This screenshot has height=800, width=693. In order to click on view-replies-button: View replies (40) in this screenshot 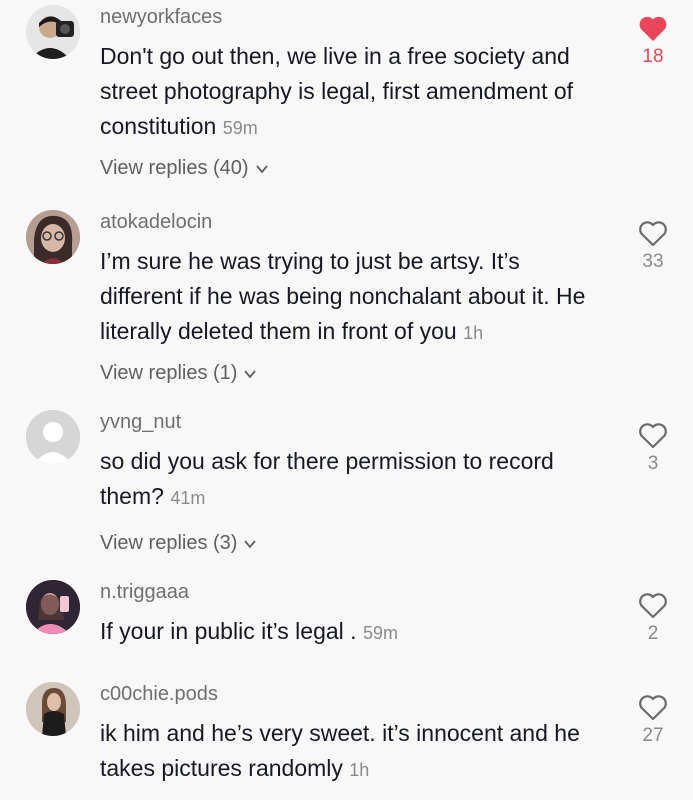, I will do `click(184, 168)`.